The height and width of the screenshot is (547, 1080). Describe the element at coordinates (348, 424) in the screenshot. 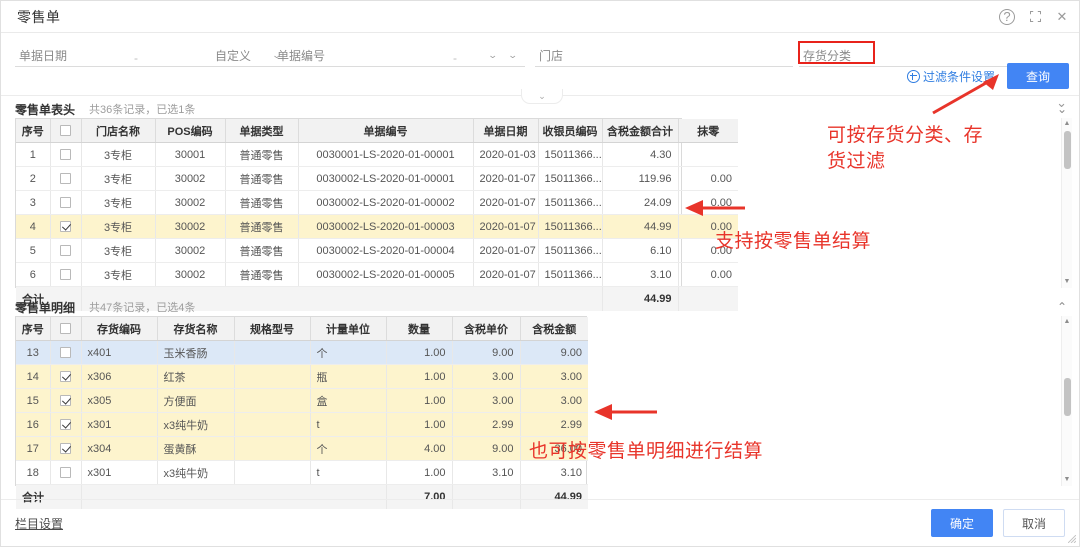

I see `cell-unit: t` at that location.